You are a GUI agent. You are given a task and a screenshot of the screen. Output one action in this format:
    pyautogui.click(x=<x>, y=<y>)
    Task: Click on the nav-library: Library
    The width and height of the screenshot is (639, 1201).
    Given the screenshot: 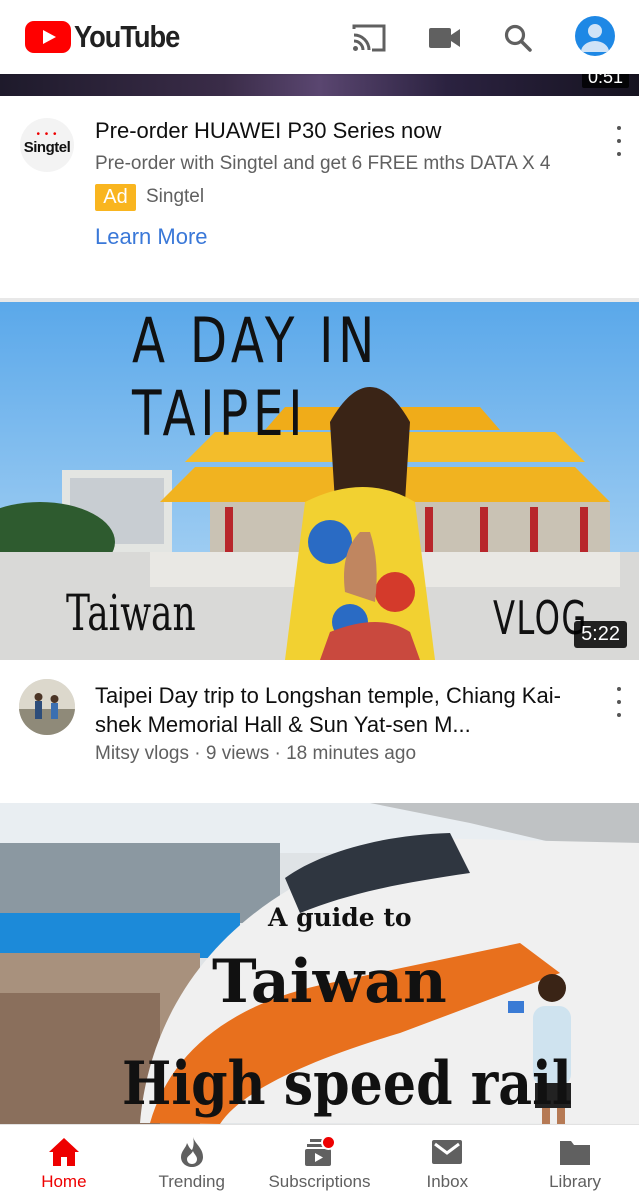 What is the action you would take?
    pyautogui.click(x=575, y=1163)
    